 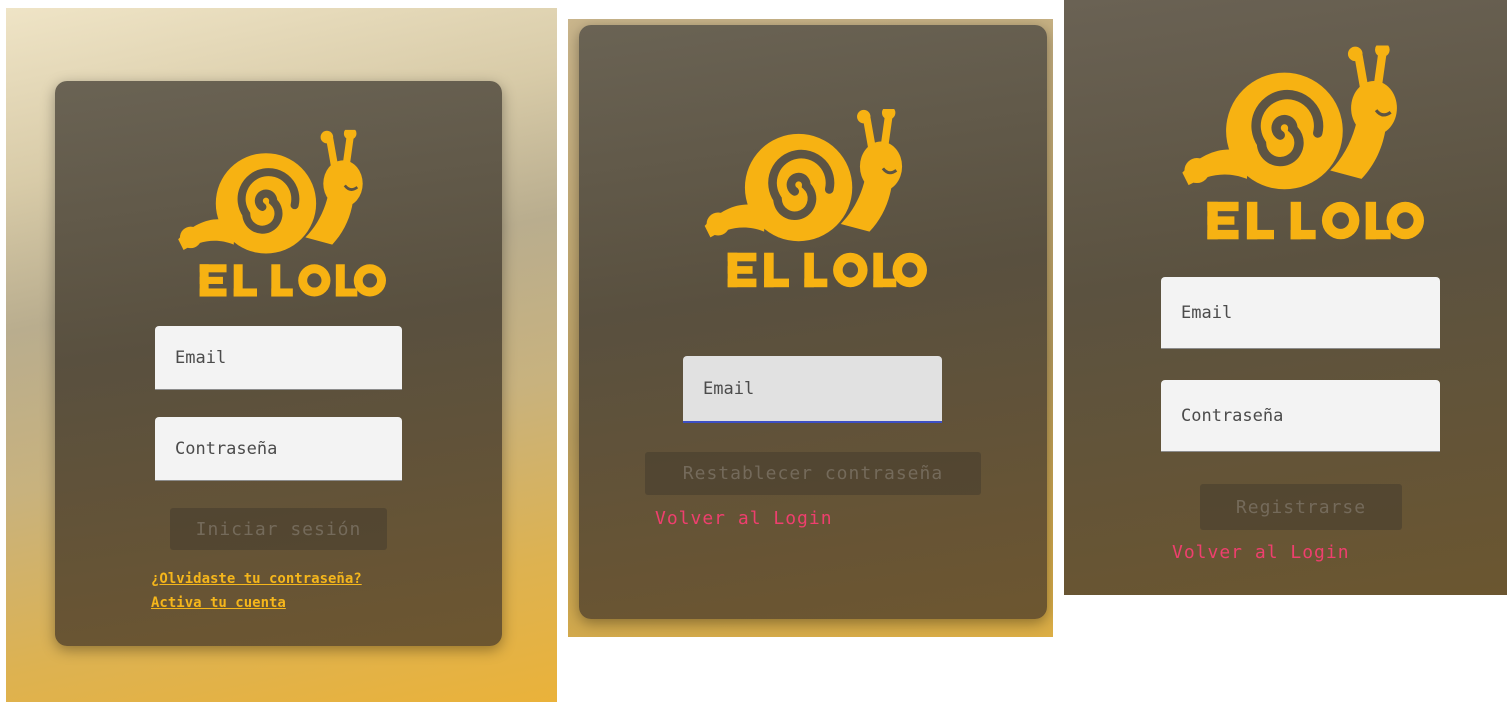 I want to click on register-button: Registrarse, so click(x=1301, y=507).